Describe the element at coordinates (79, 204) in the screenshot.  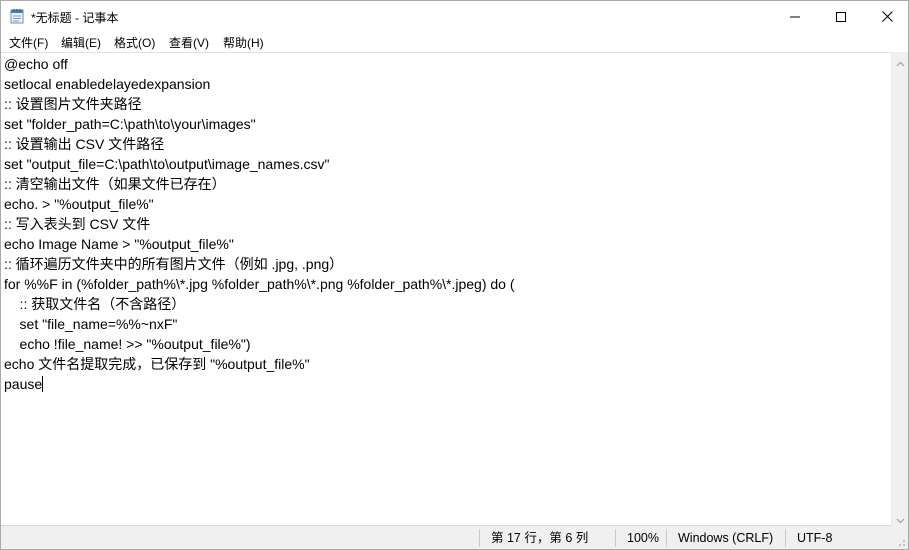
I see `editor-line: echo. > "%output_file%"` at that location.